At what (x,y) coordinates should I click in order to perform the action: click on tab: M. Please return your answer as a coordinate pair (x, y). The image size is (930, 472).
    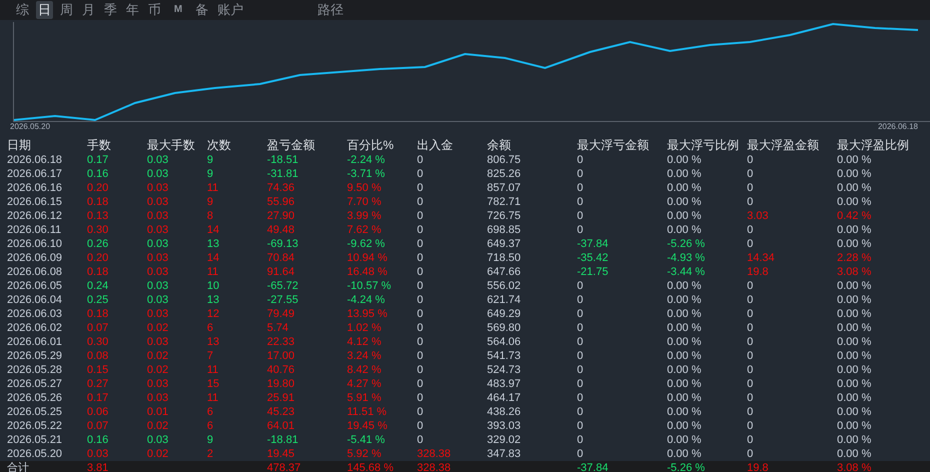
    Looking at the image, I should click on (178, 10).